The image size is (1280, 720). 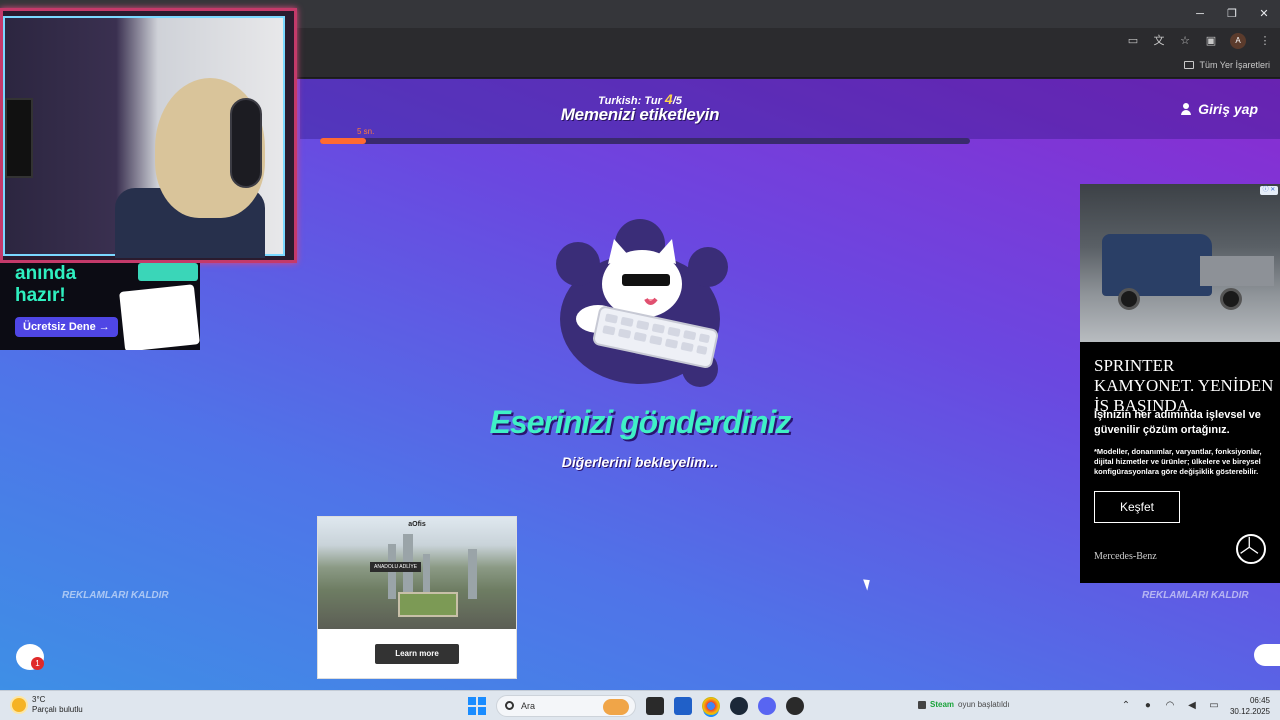 What do you see at coordinates (739, 706) in the screenshot?
I see `steam-icon` at bounding box center [739, 706].